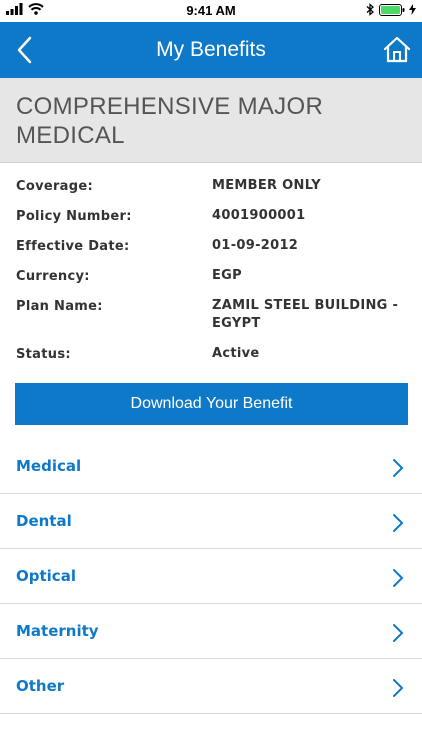  What do you see at coordinates (370, 9) in the screenshot?
I see `bluetooth-icon` at bounding box center [370, 9].